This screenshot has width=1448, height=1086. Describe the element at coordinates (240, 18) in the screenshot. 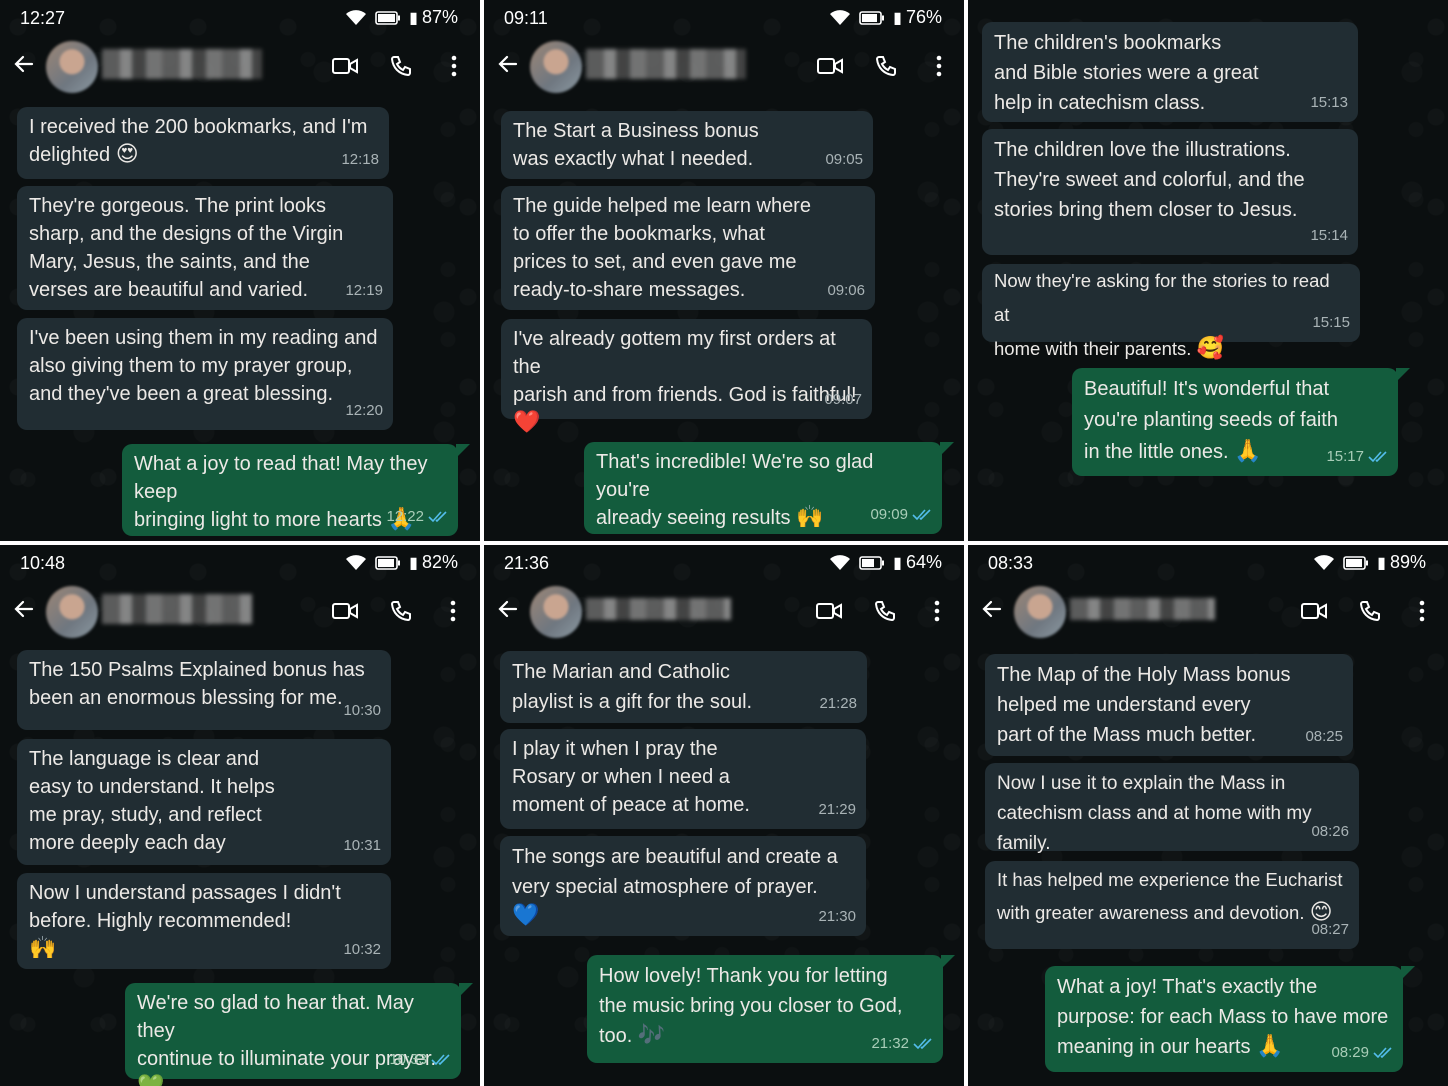

I see `status-bar: 12:27 ▮ 87%` at that location.